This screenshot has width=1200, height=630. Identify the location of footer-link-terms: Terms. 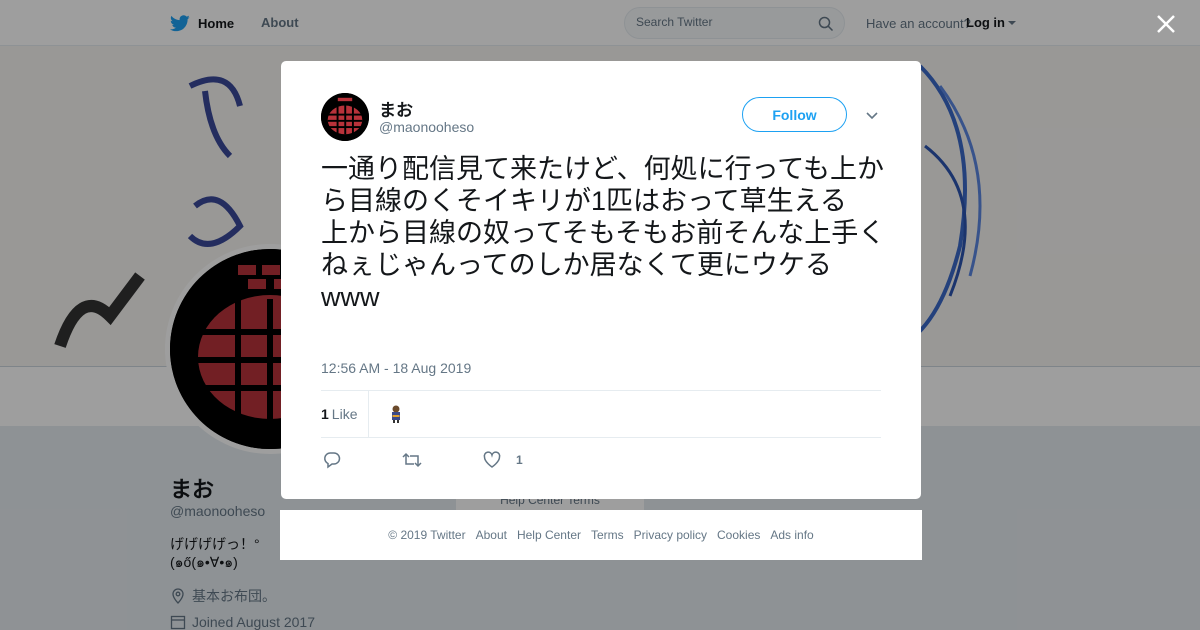
(607, 535).